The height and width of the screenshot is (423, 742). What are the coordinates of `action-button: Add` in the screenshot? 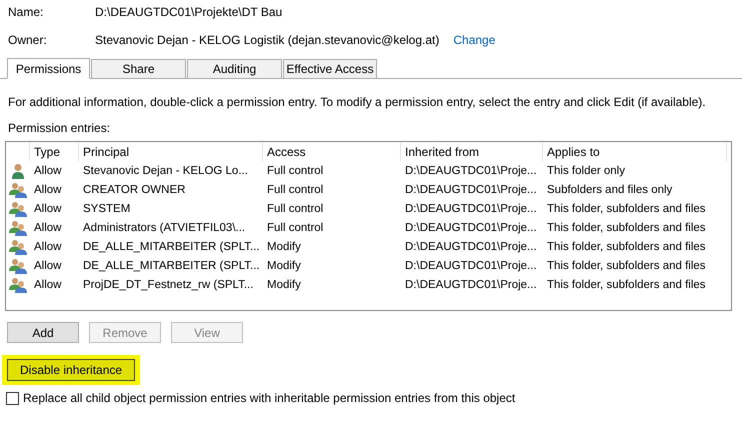 It's located at (43, 332).